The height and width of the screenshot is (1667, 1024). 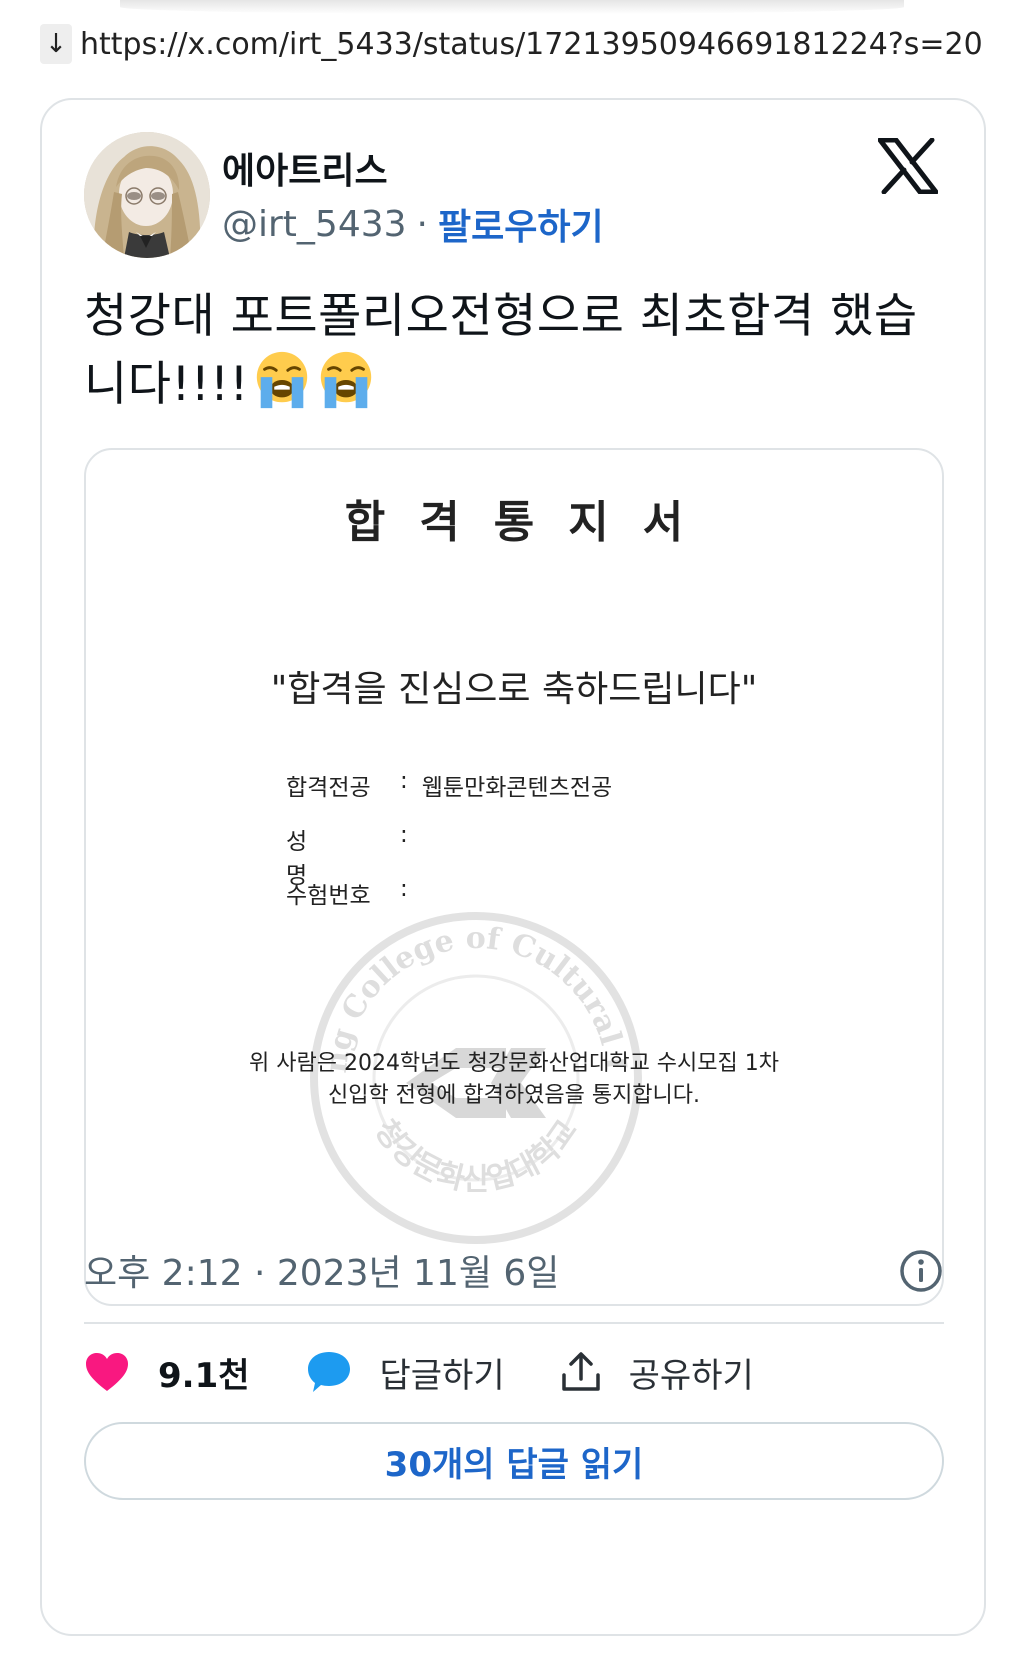 What do you see at coordinates (512, 7) in the screenshot?
I see `top-shadow` at bounding box center [512, 7].